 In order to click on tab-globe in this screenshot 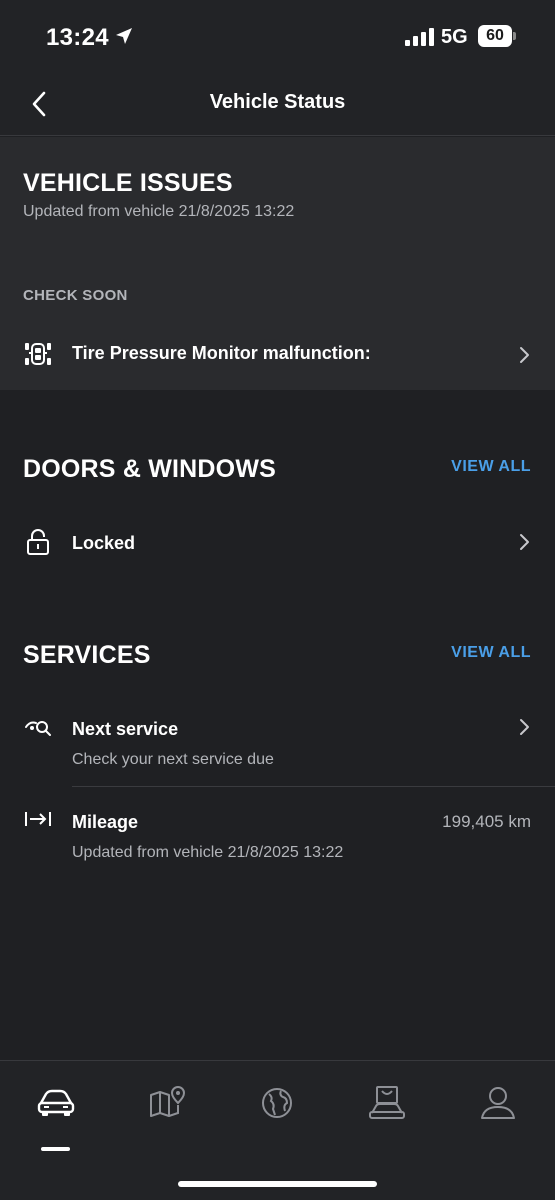, I will do `click(277, 1111)`.